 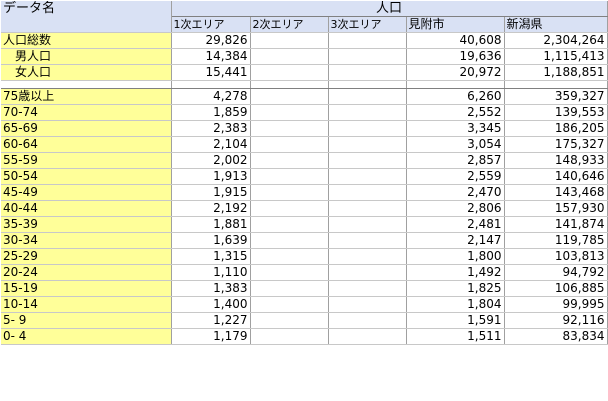 I want to click on value-cell: 186,205, so click(x=556, y=128).